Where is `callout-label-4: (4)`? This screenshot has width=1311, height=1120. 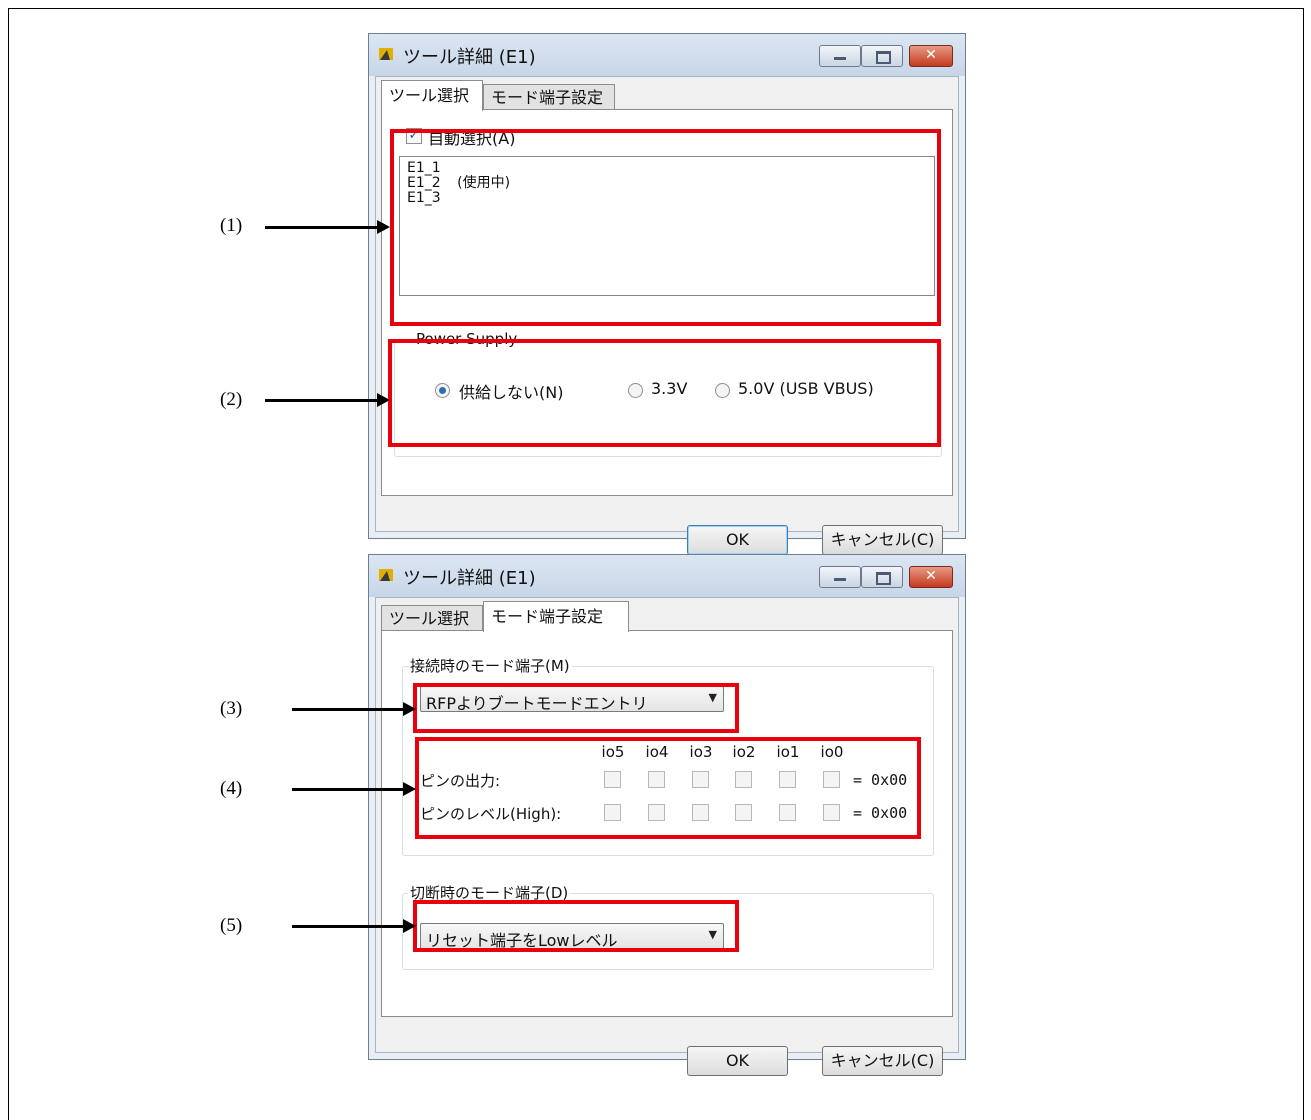 callout-label-4: (4) is located at coordinates (231, 788).